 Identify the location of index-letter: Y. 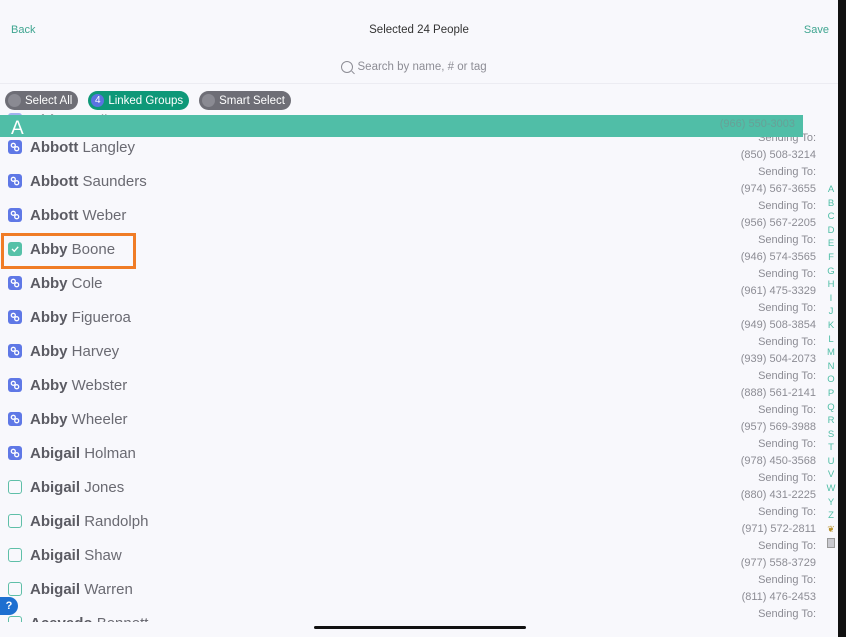
(831, 503).